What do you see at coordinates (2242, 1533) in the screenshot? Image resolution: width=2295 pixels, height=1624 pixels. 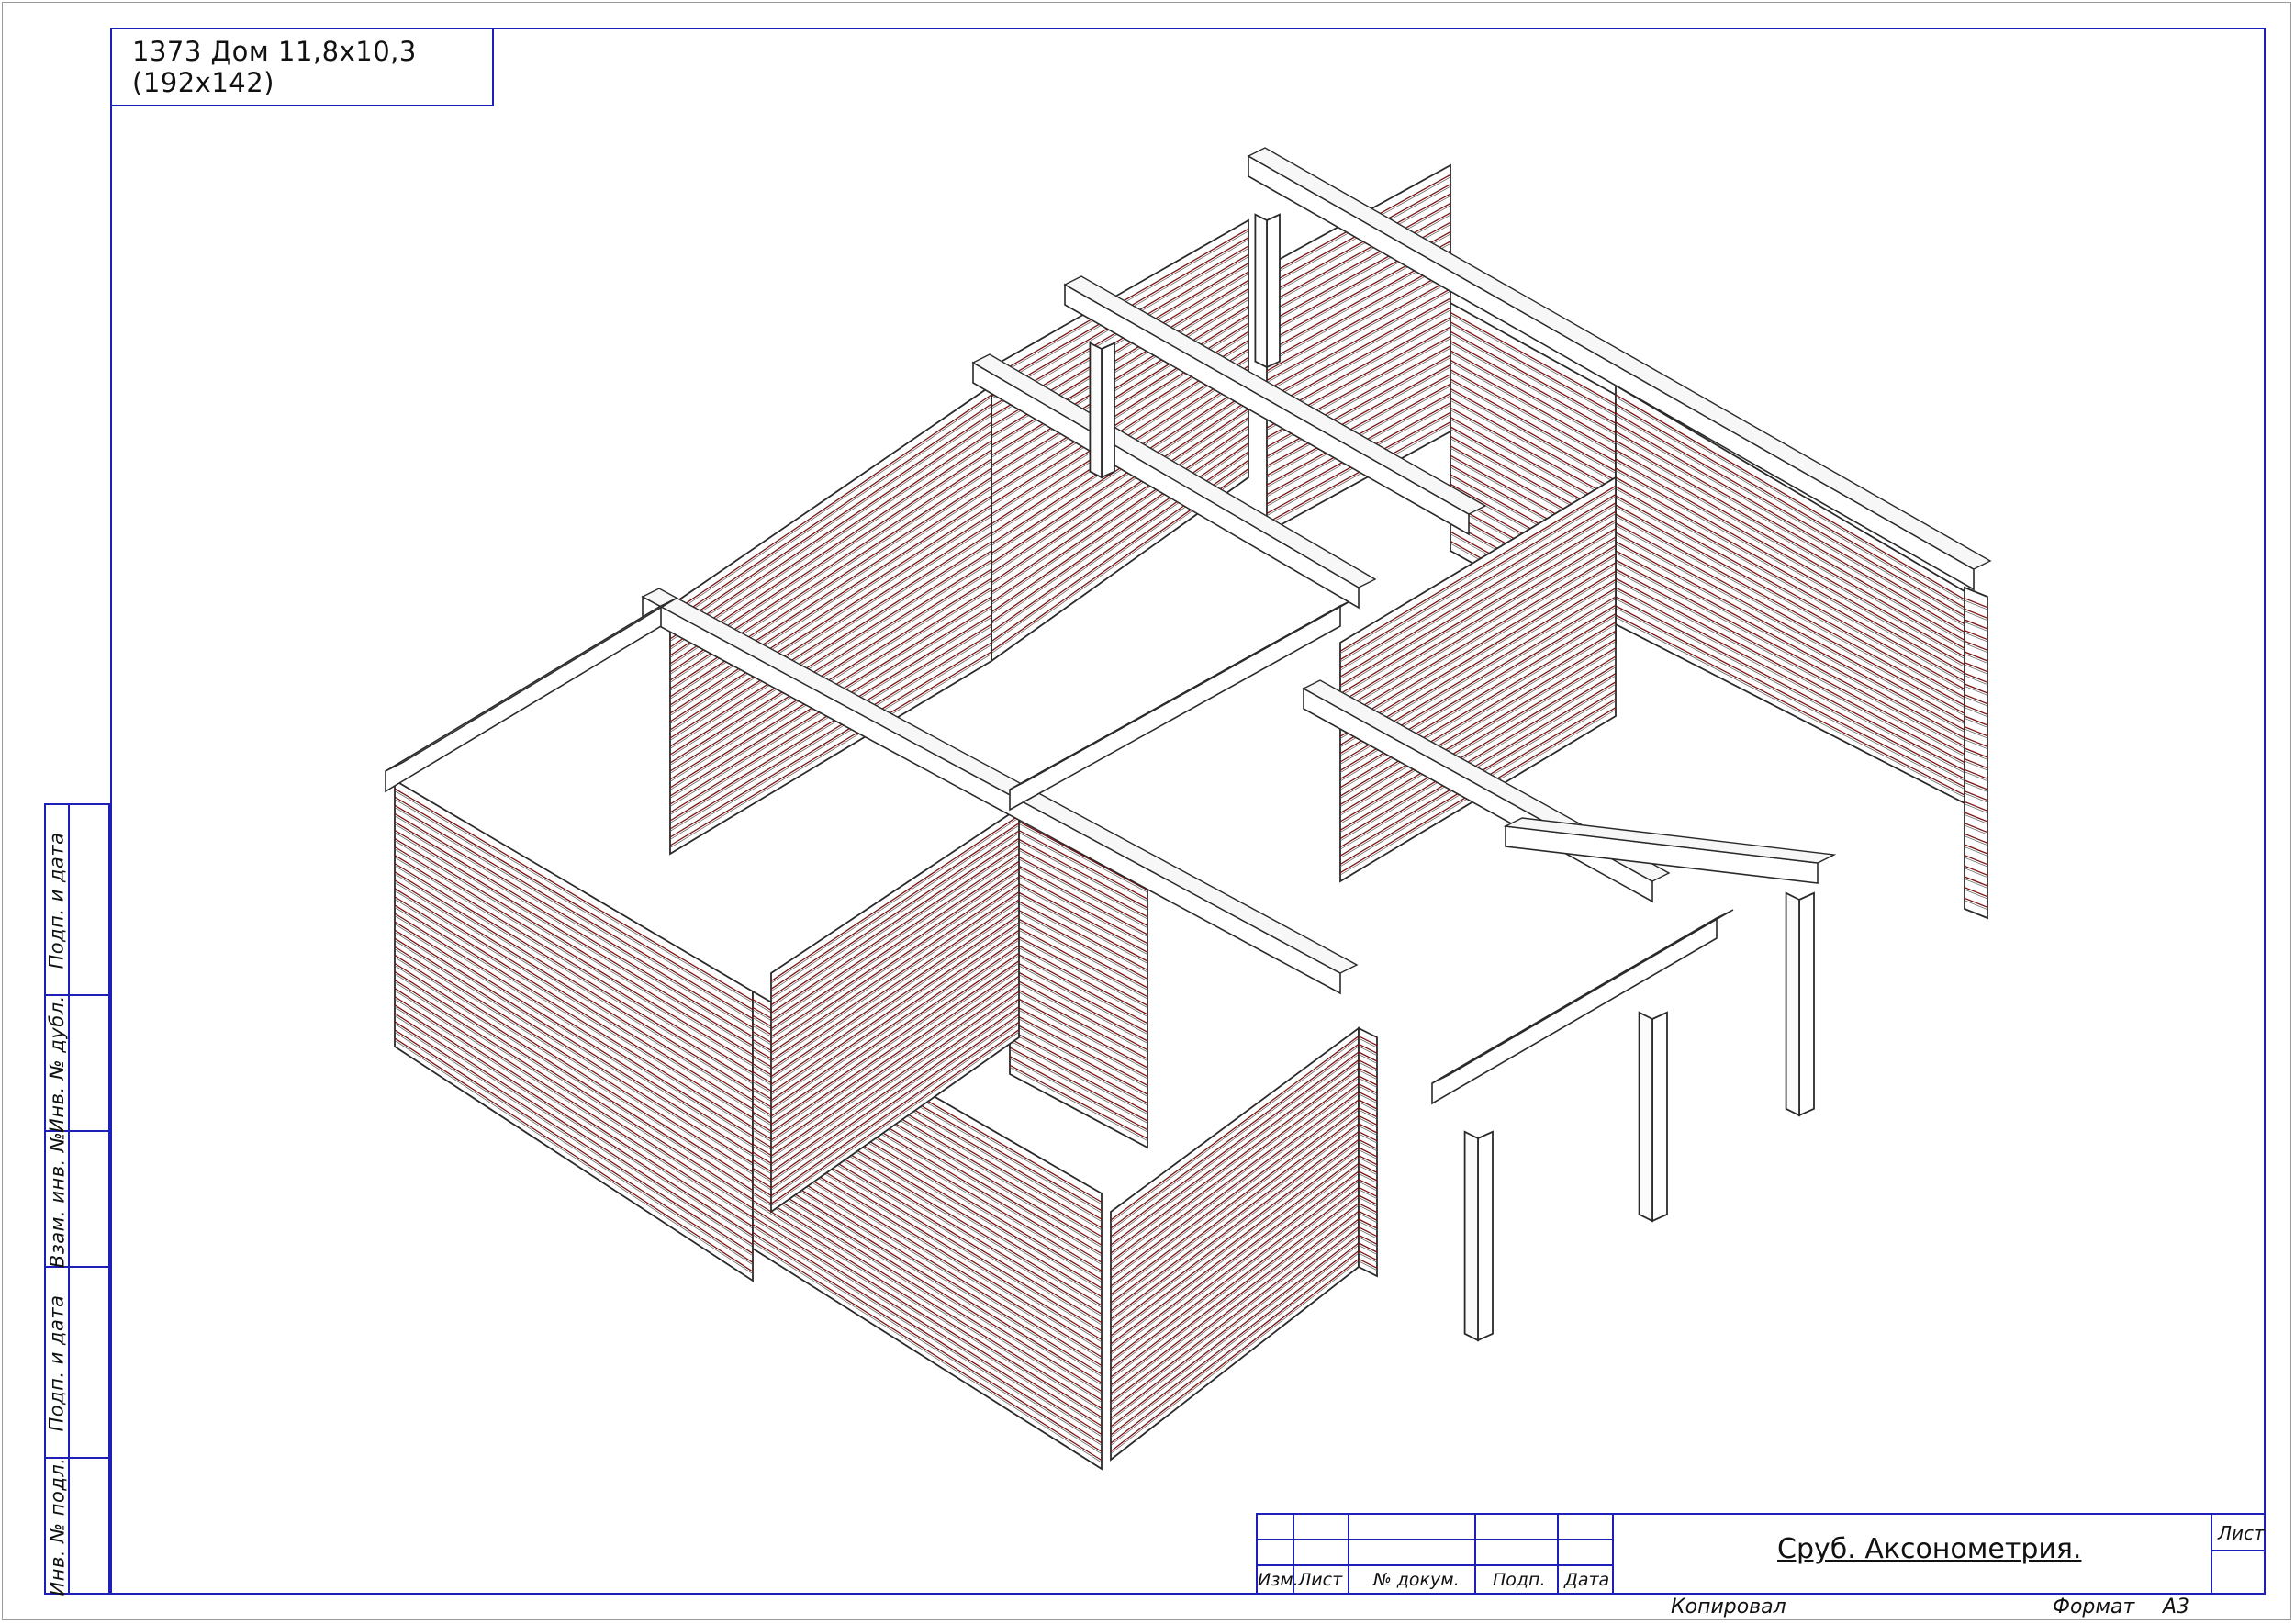 I see `stamp-sheet-label: Лист` at bounding box center [2242, 1533].